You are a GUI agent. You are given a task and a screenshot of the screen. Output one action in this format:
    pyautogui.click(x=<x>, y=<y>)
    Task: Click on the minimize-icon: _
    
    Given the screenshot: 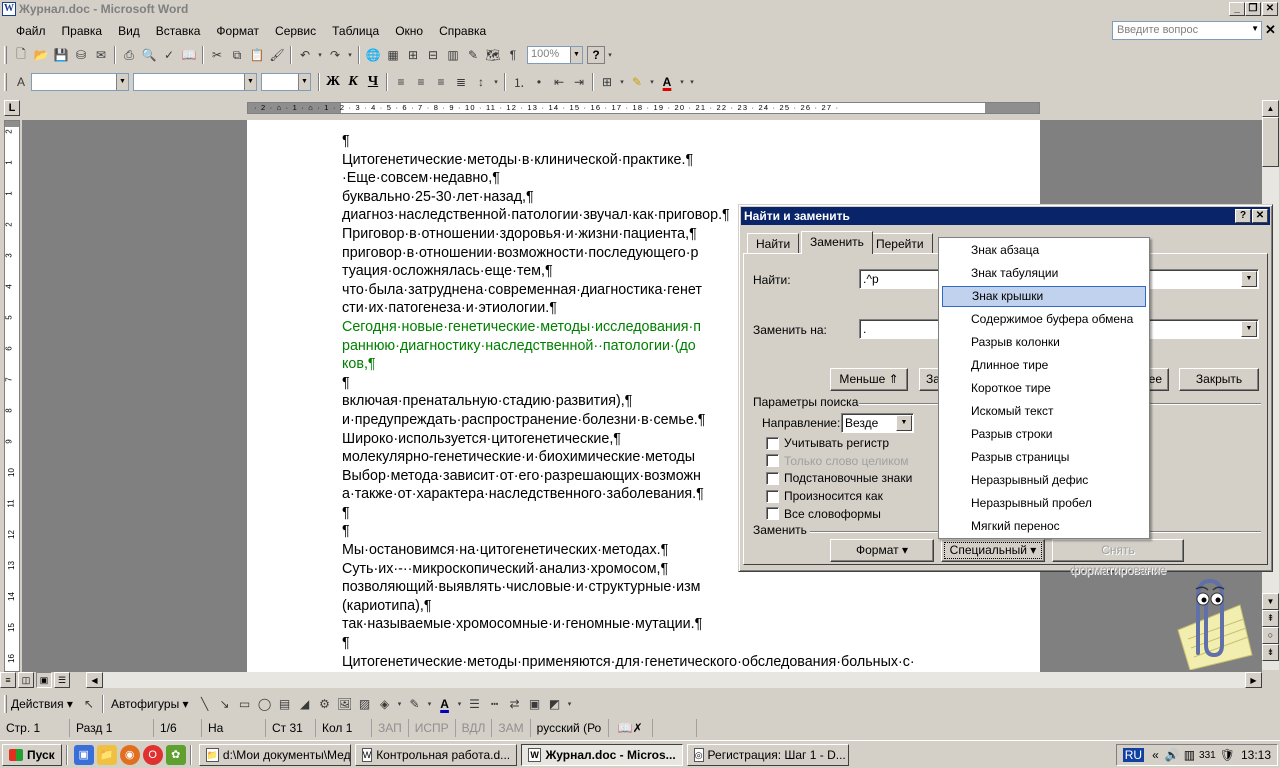 What is the action you would take?
    pyautogui.click(x=1237, y=9)
    